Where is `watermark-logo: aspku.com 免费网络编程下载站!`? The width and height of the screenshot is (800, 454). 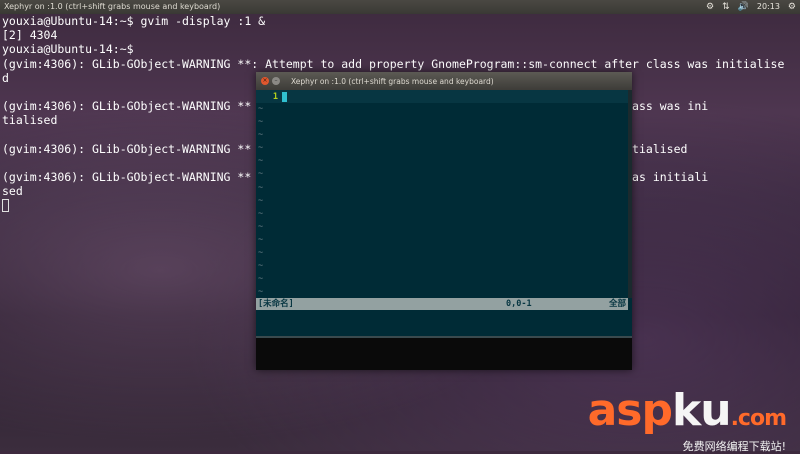 watermark-logo: aspku.com 免费网络编程下载站! is located at coordinates (687, 419).